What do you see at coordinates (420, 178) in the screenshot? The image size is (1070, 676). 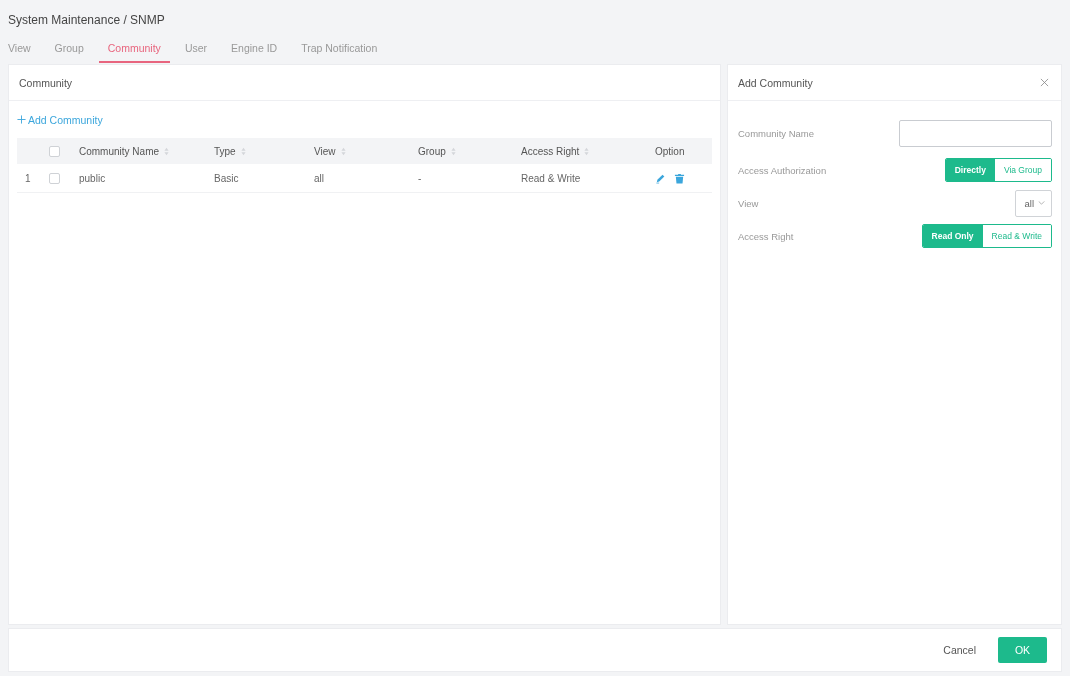 I see `table-cell: -` at bounding box center [420, 178].